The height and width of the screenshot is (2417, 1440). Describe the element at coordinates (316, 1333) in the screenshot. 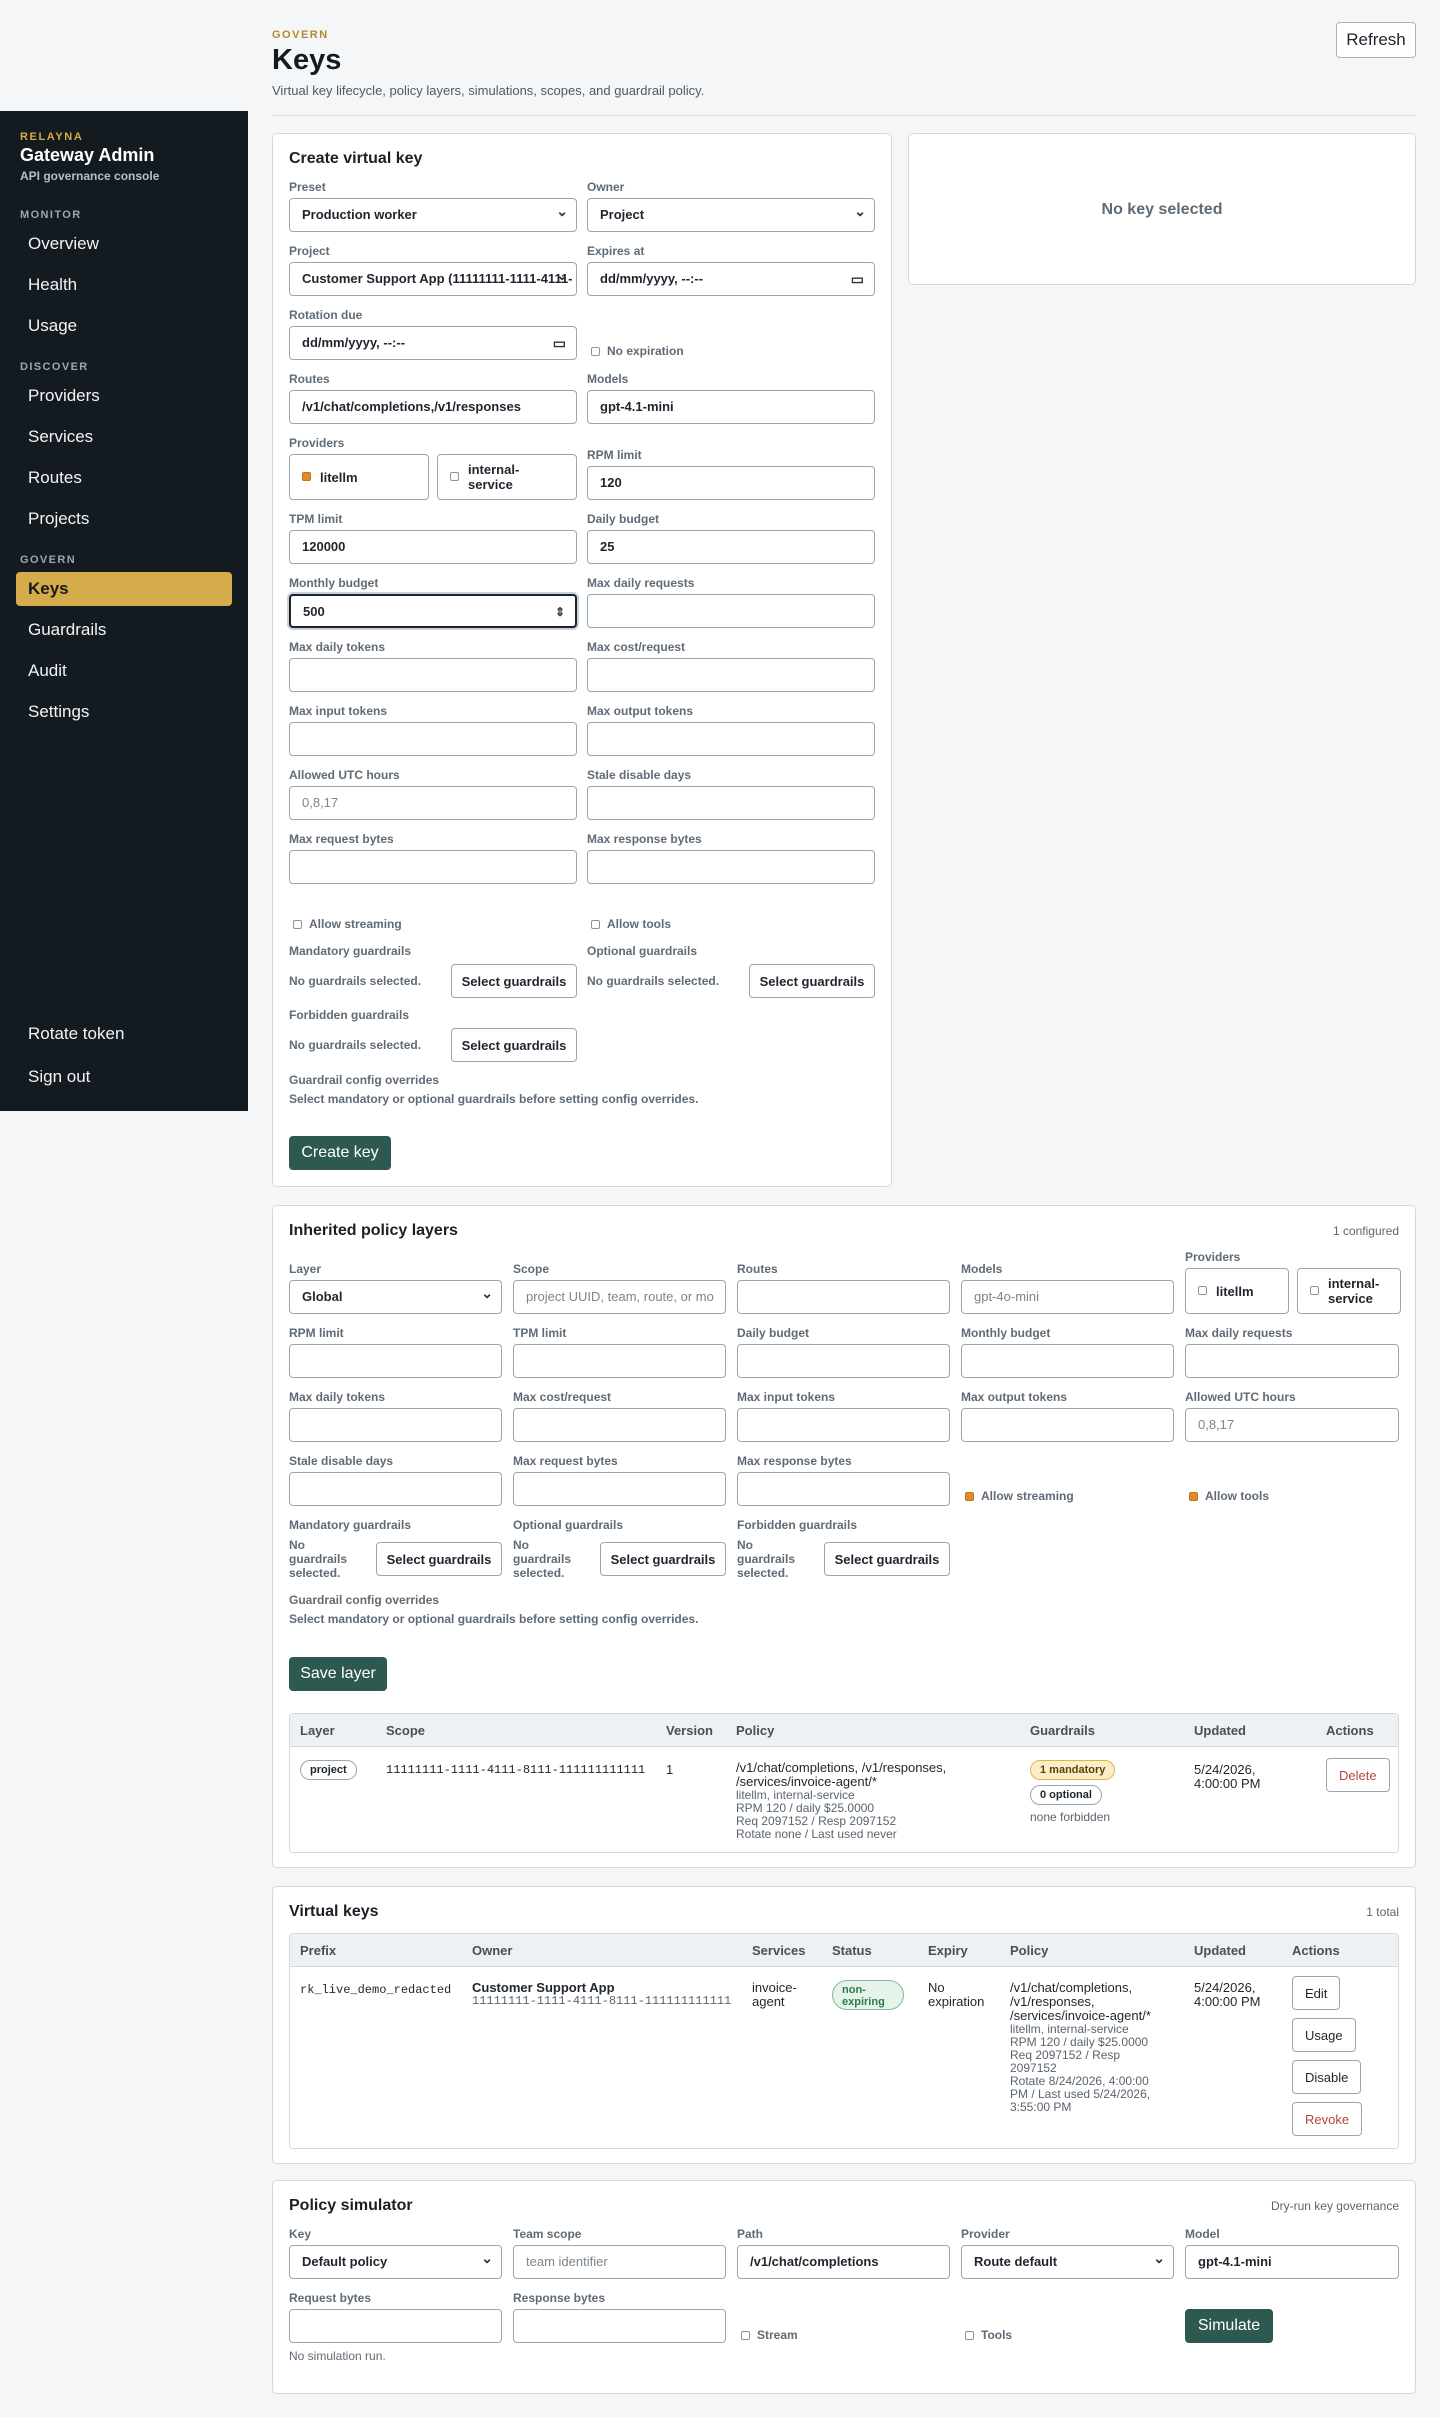

I see `layer-rpm-label: RPM limit` at that location.